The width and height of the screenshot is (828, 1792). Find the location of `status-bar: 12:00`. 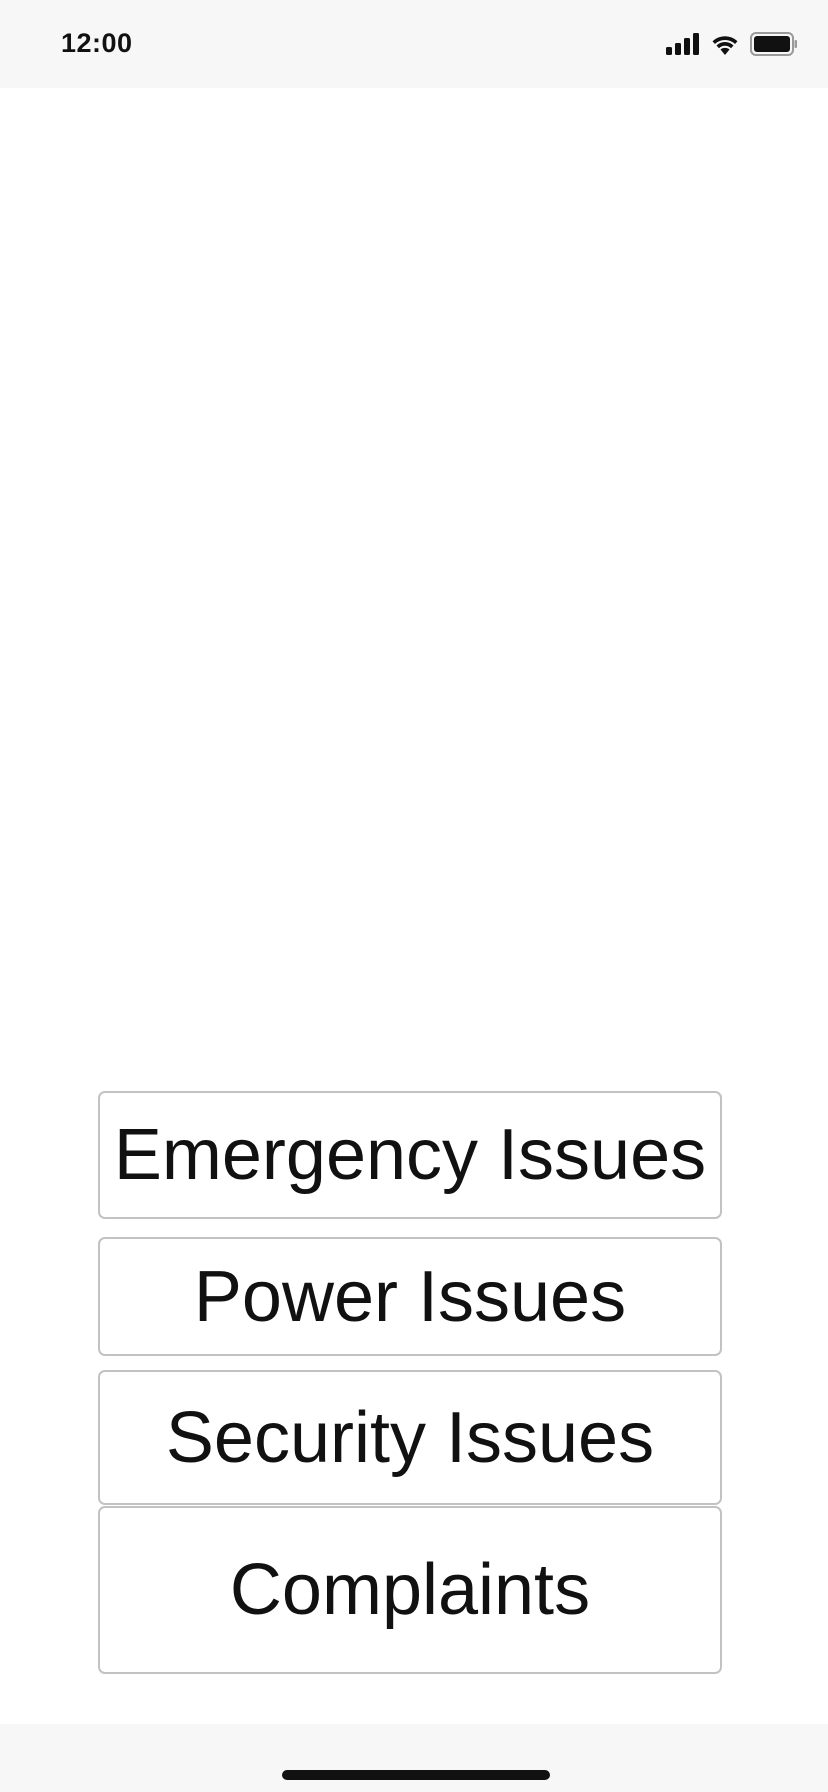

status-bar: 12:00 is located at coordinates (414, 44).